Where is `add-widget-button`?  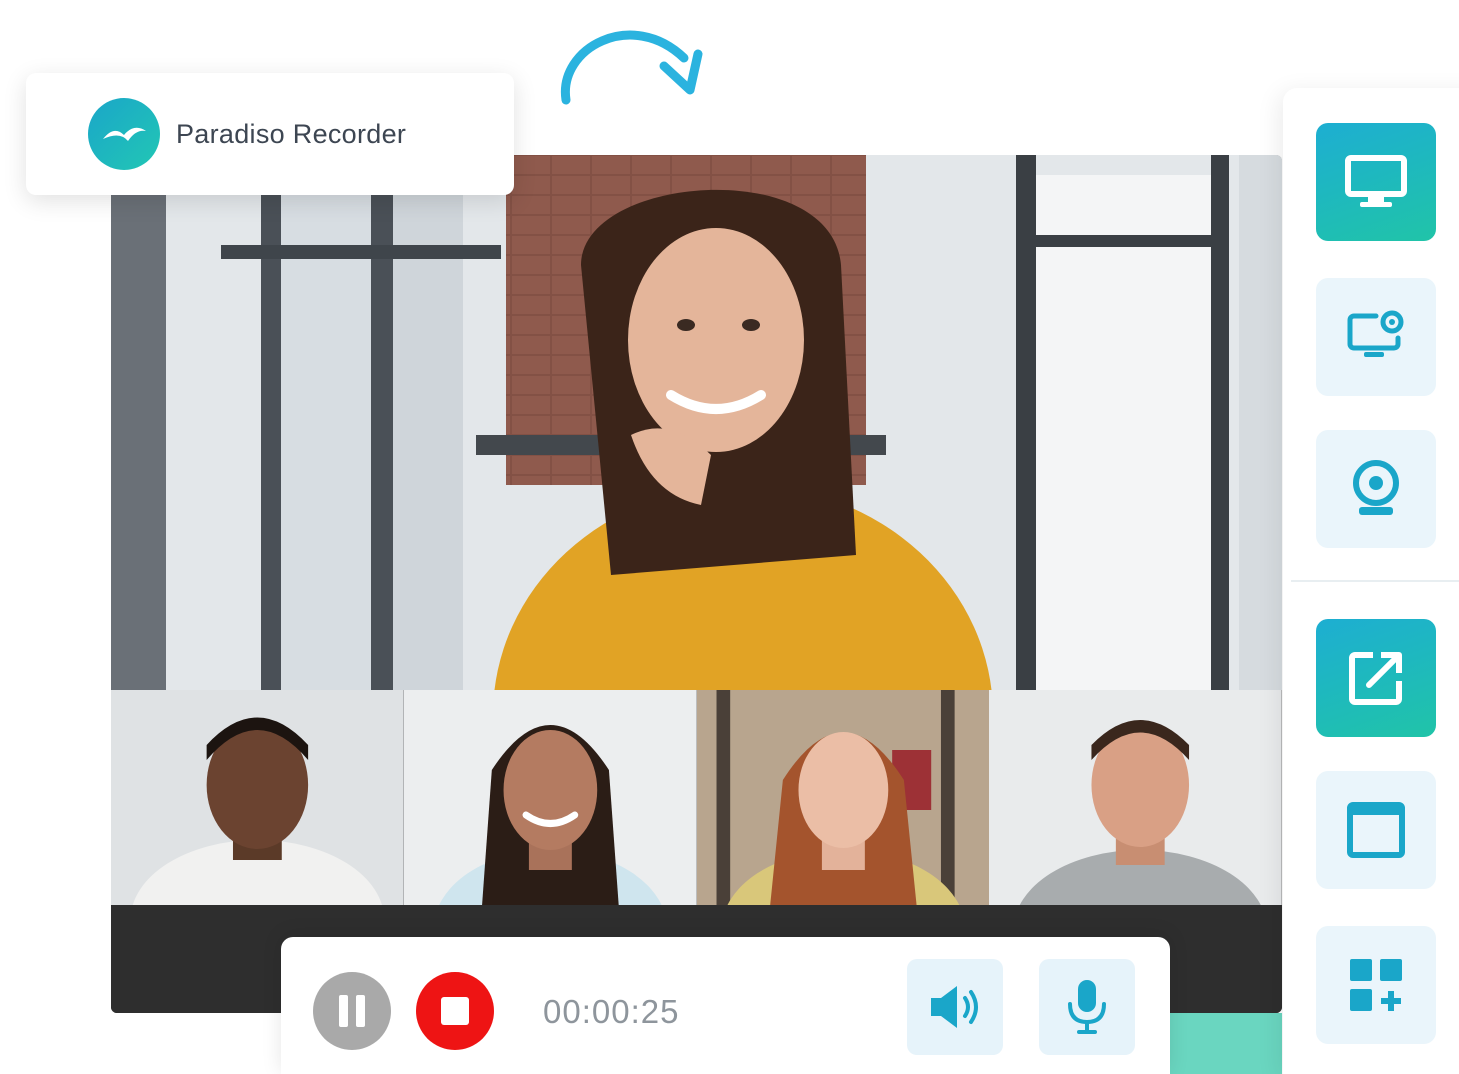 add-widget-button is located at coordinates (1376, 985).